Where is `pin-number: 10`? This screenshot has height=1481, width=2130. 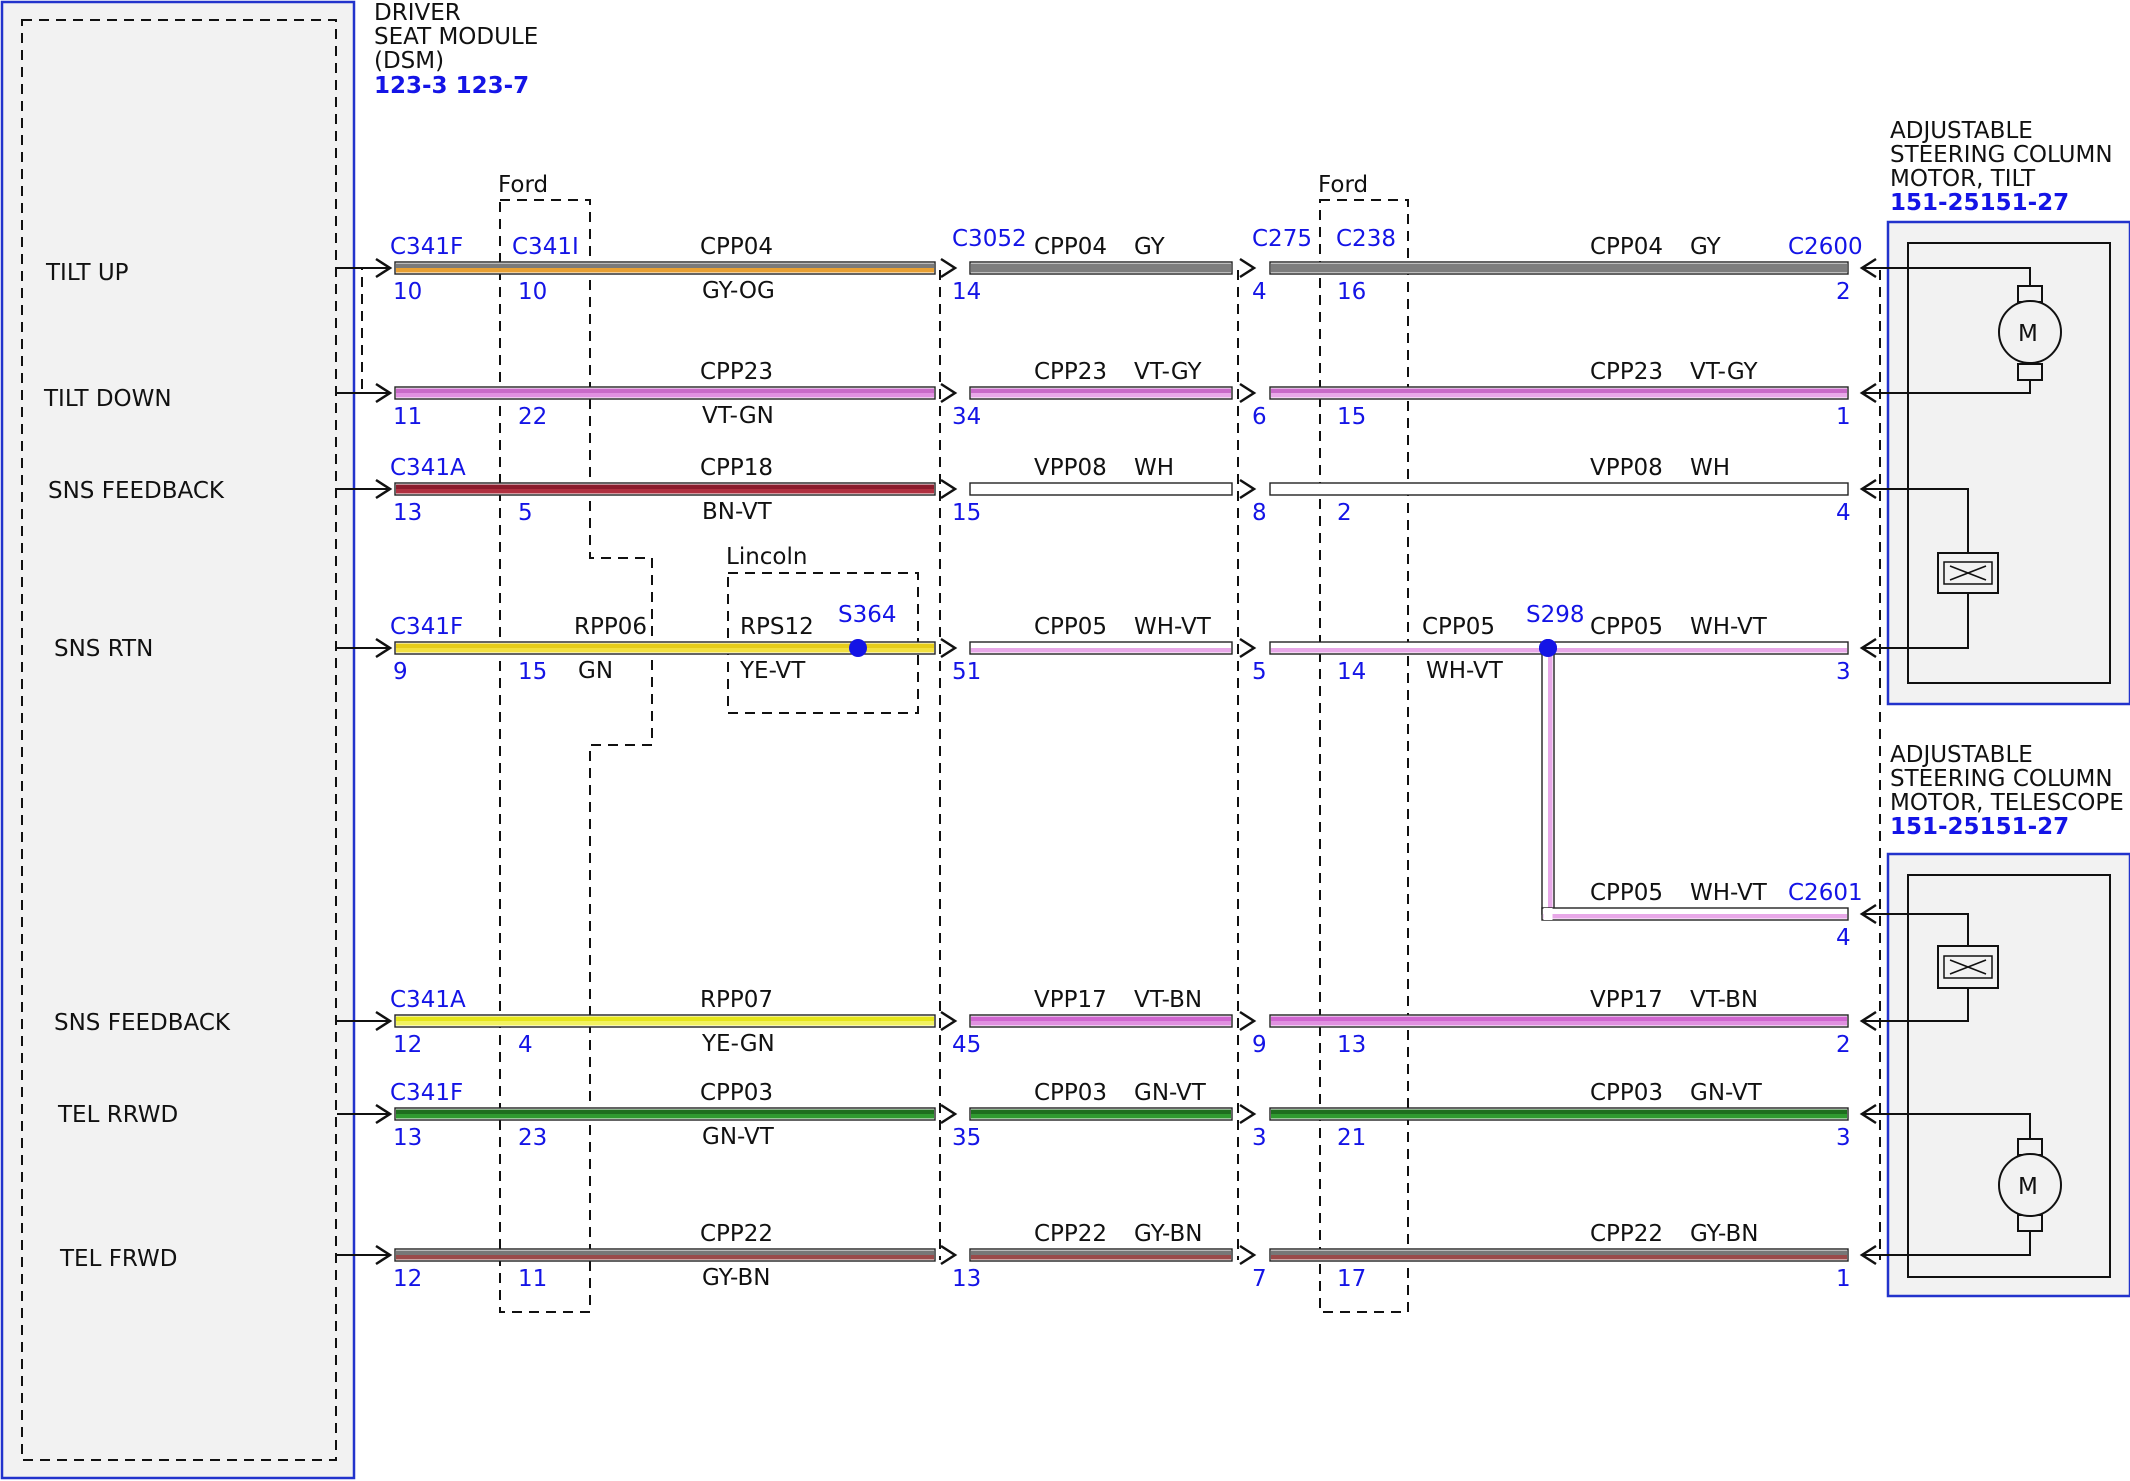
pin-number: 10 is located at coordinates (407, 292).